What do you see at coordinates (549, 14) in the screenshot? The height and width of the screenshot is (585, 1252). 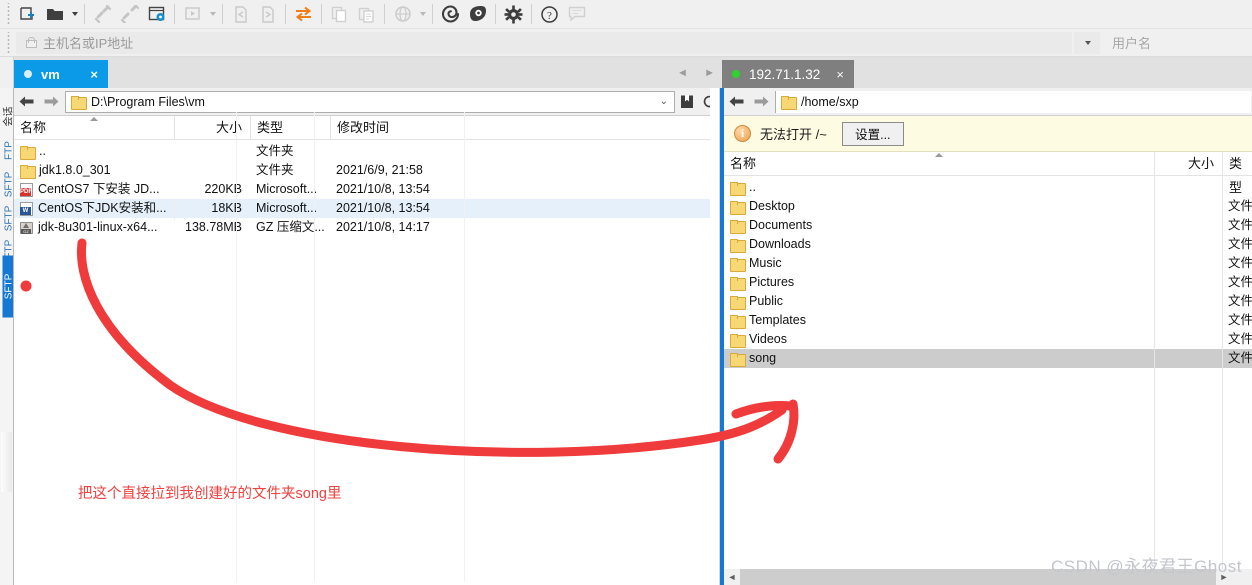 I see `help-icon: ?` at bounding box center [549, 14].